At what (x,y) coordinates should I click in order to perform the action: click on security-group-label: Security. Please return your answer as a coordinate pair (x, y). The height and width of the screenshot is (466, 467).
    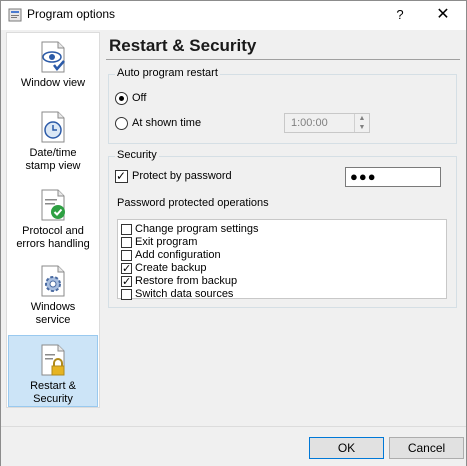
    Looking at the image, I should click on (137, 155).